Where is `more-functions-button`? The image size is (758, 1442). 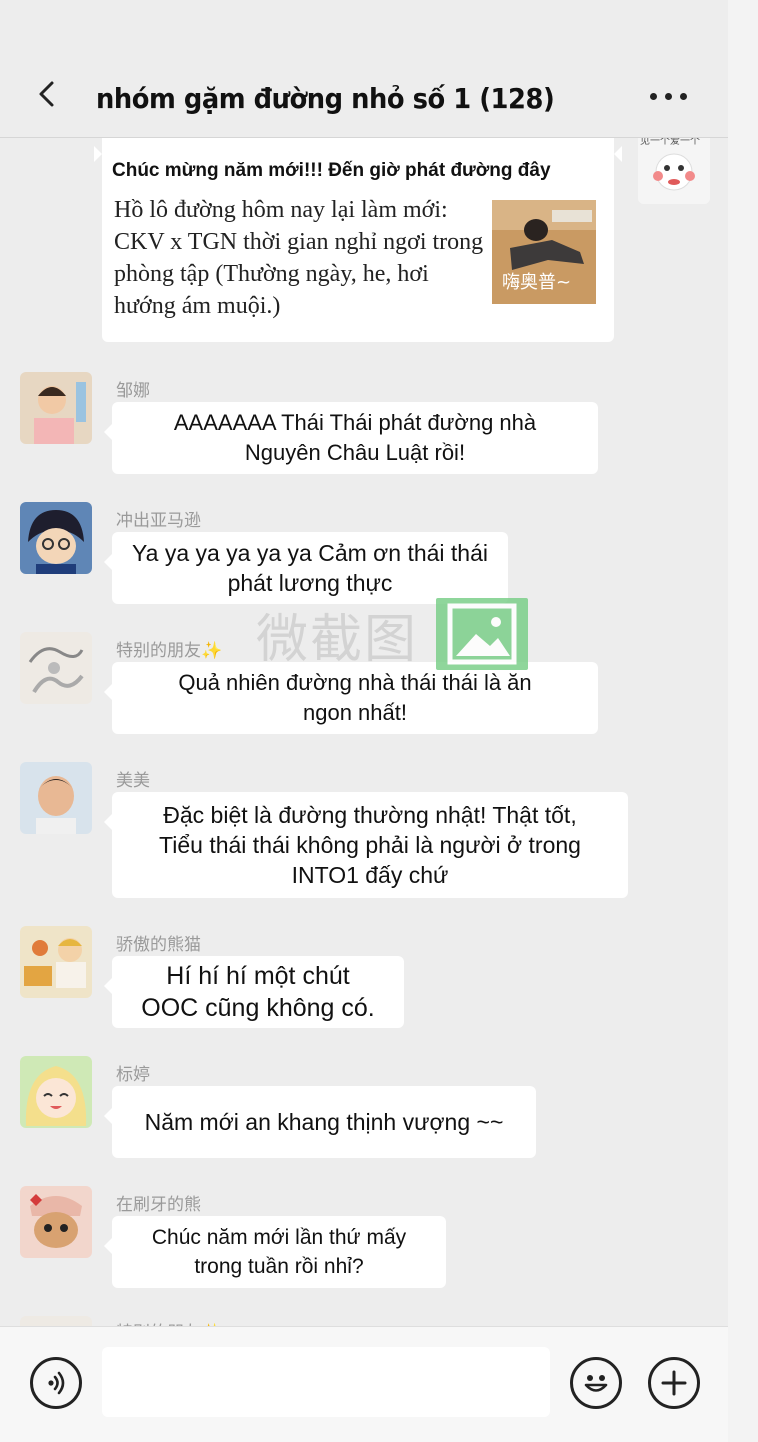
more-functions-button is located at coordinates (674, 1383).